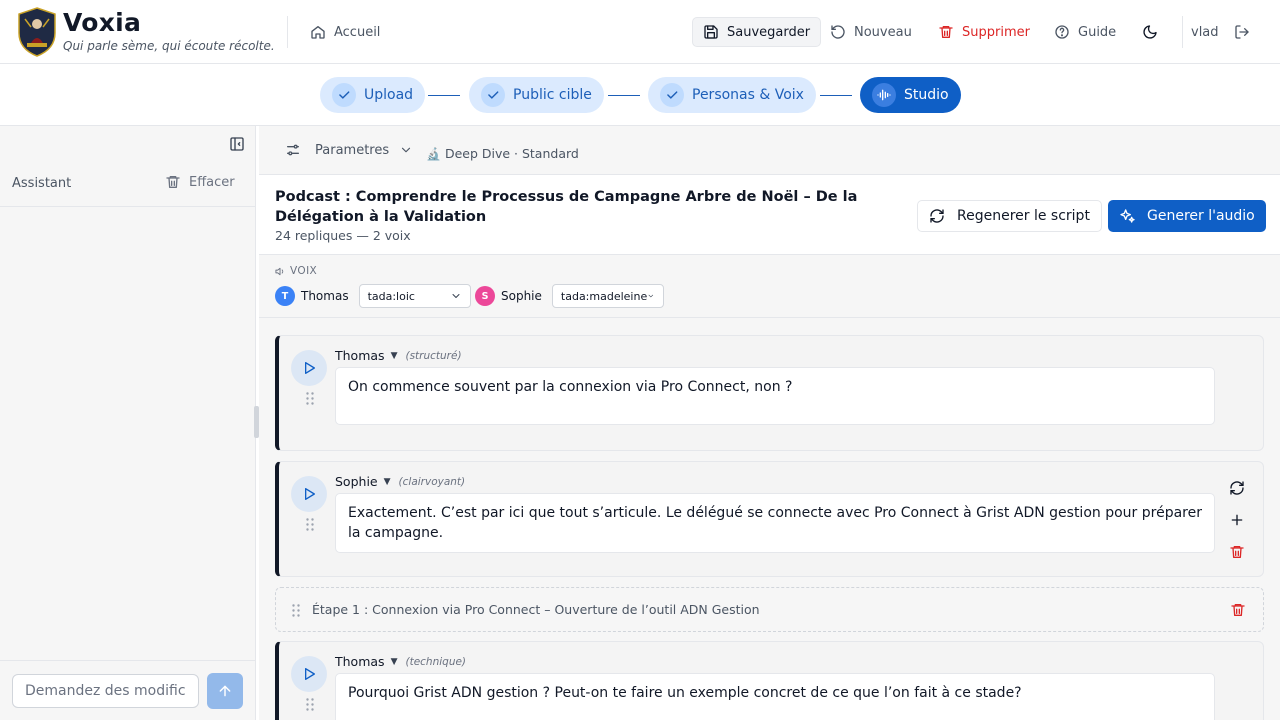 The height and width of the screenshot is (720, 1280). I want to click on sidebar-title: Assistant, so click(42, 183).